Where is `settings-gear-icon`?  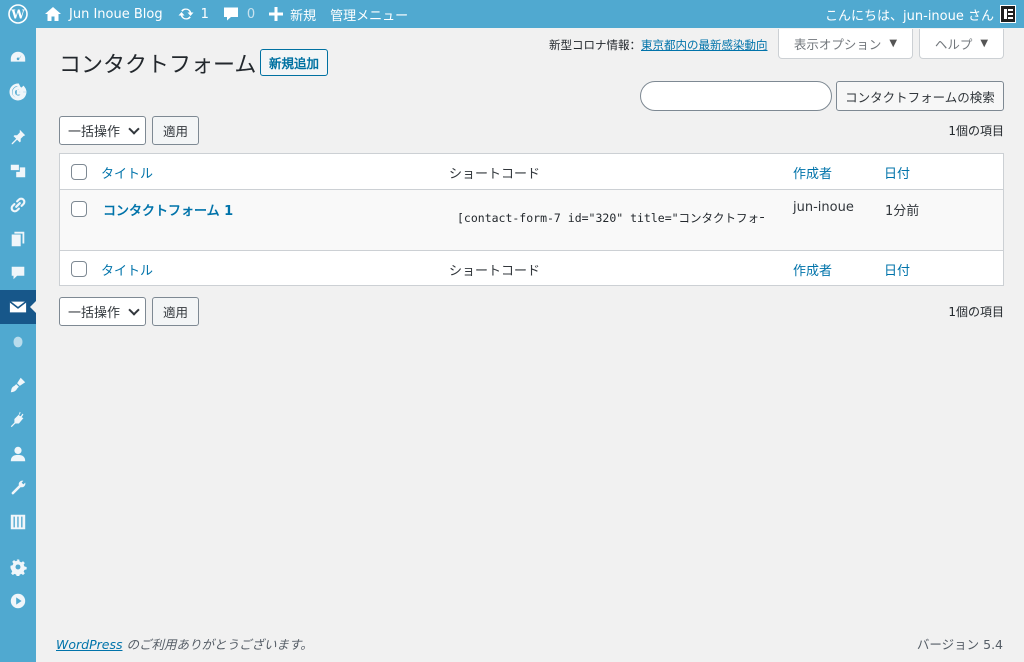 settings-gear-icon is located at coordinates (18, 567).